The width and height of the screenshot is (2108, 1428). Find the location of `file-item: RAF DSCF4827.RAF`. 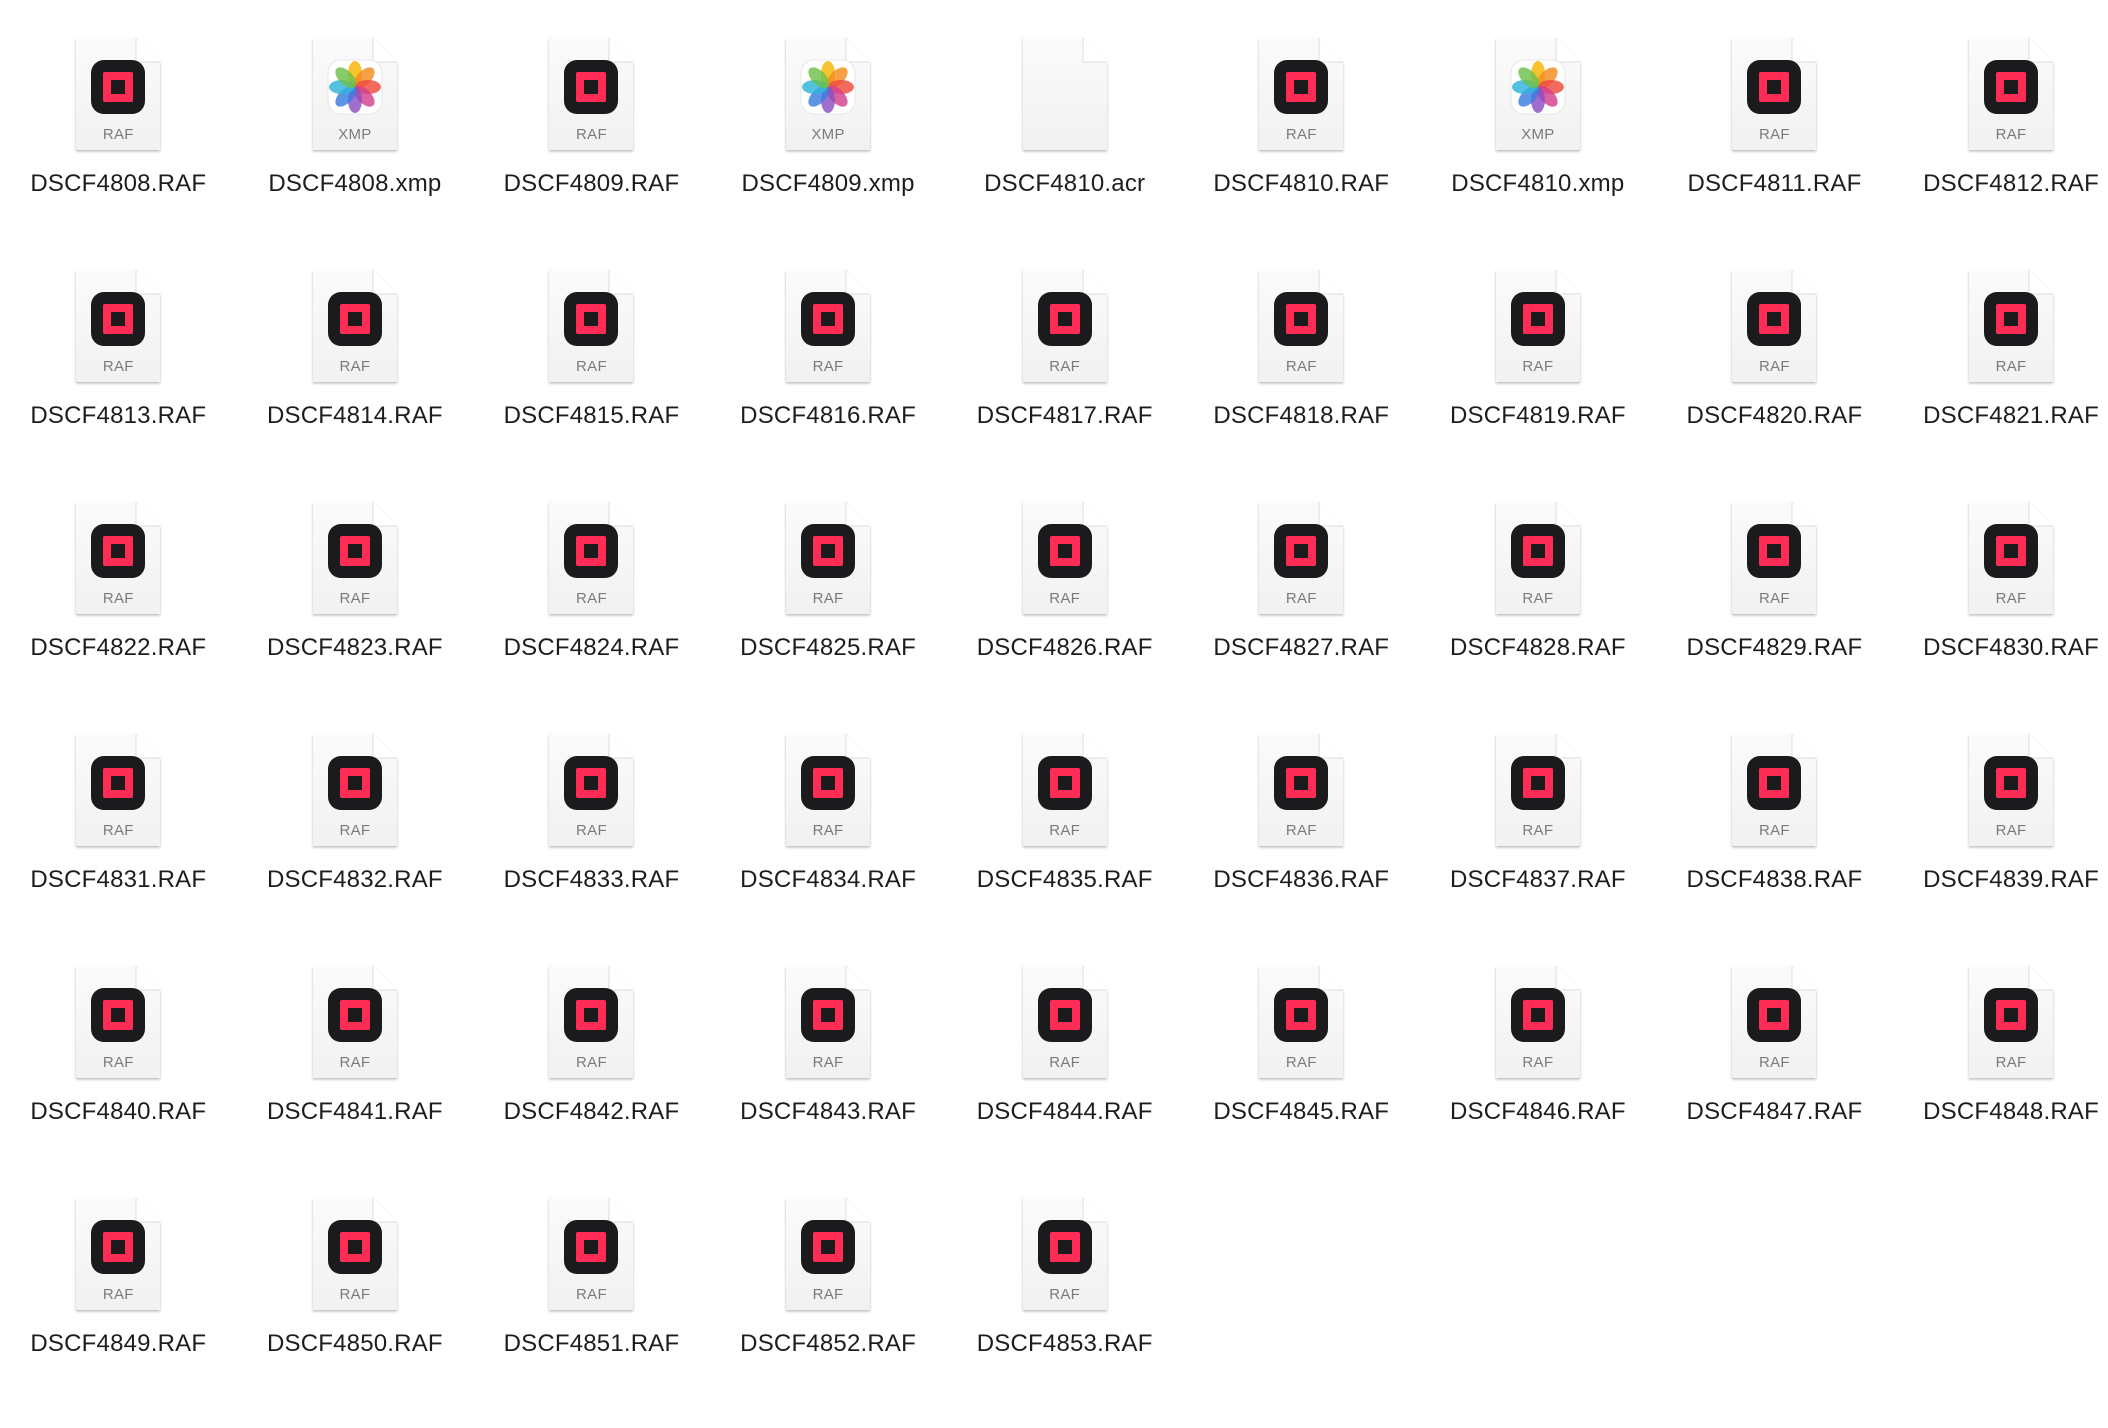

file-item: RAF DSCF4827.RAF is located at coordinates (1301, 616).